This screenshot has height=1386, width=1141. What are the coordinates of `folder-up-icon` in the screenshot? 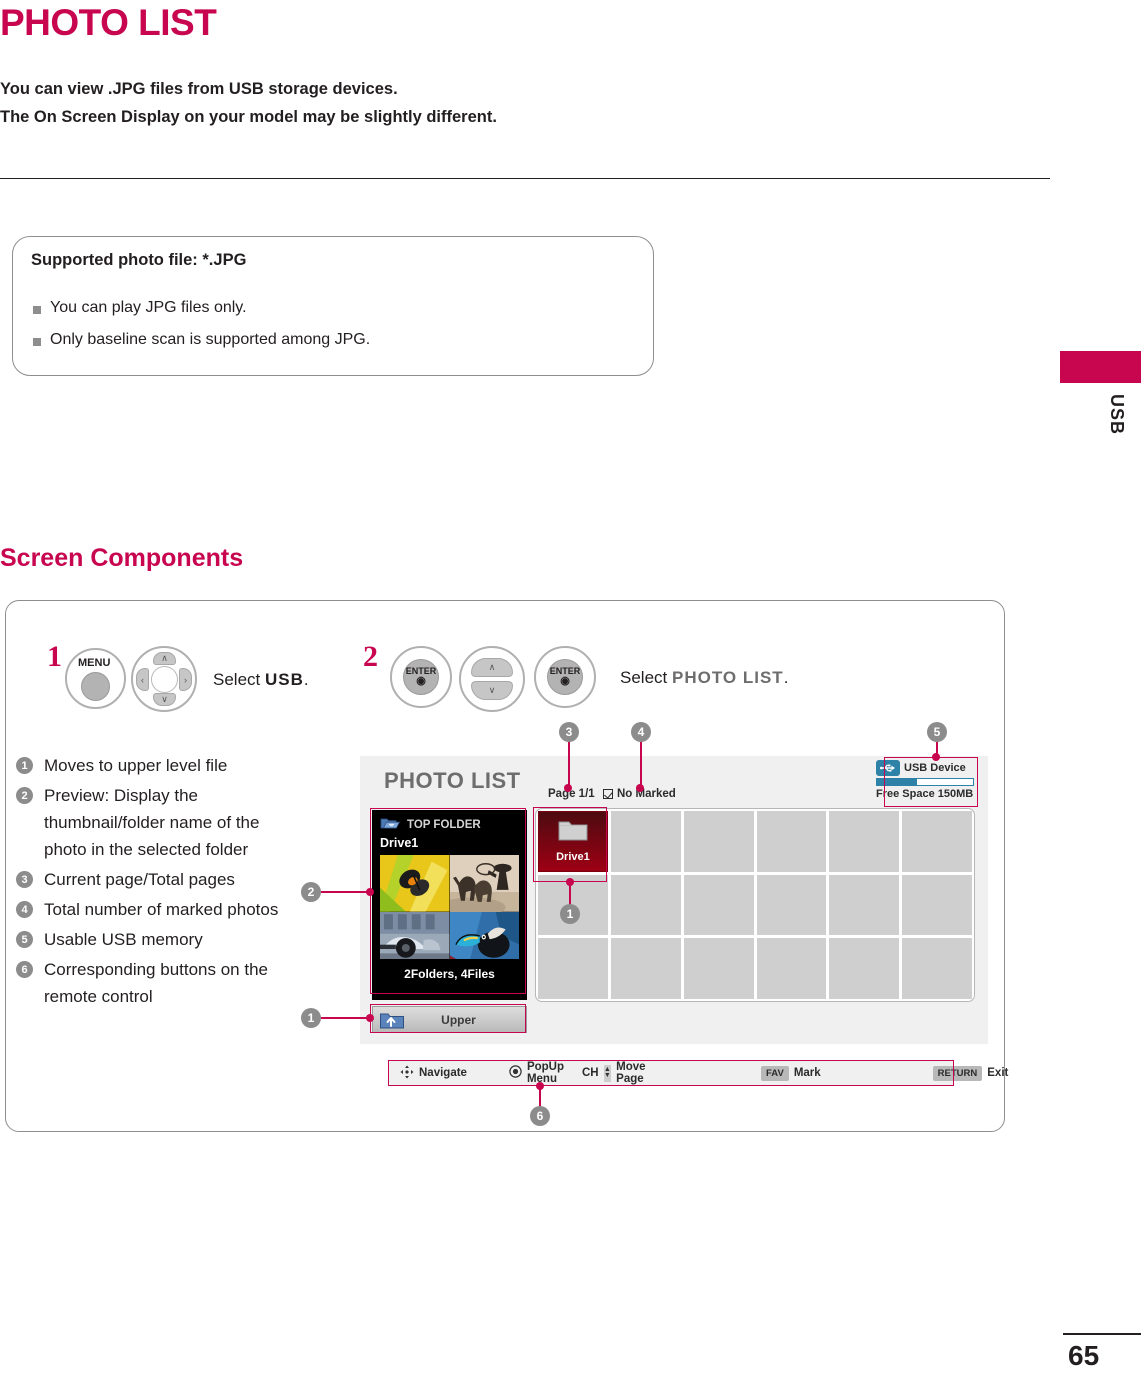 It's located at (392, 1020).